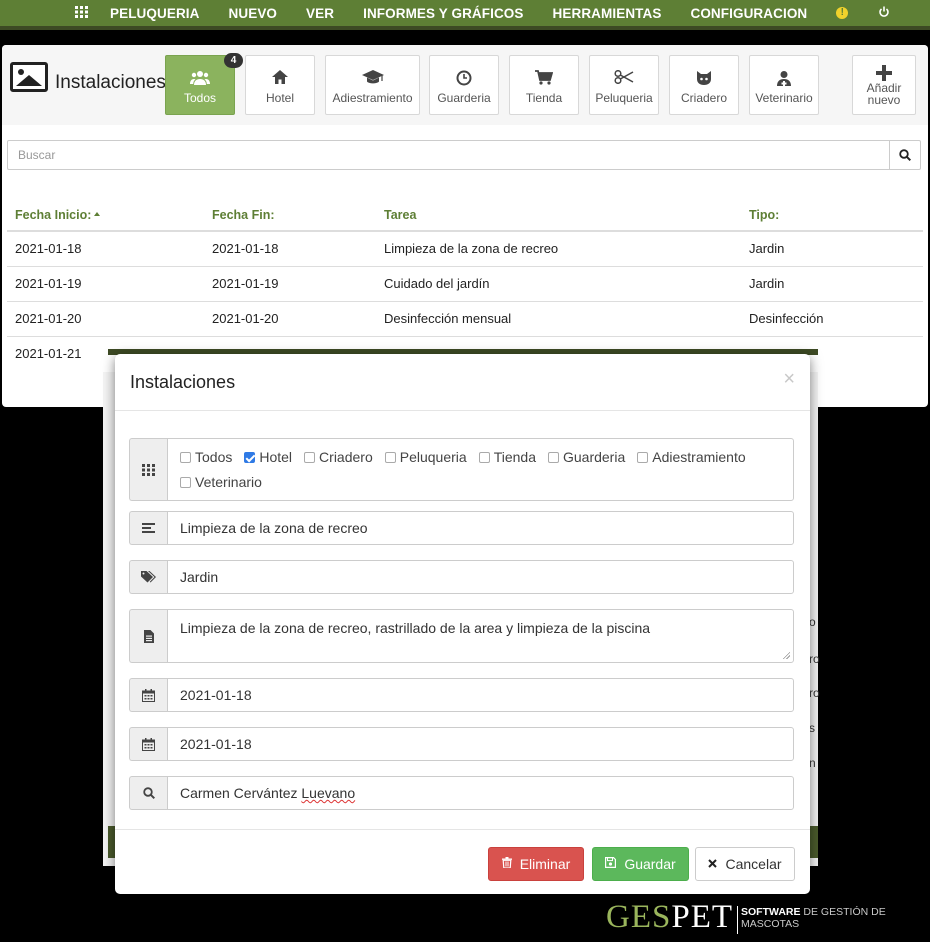 The width and height of the screenshot is (930, 942). I want to click on col-fecha-inicio: Fecha Inicio:, so click(105, 216).